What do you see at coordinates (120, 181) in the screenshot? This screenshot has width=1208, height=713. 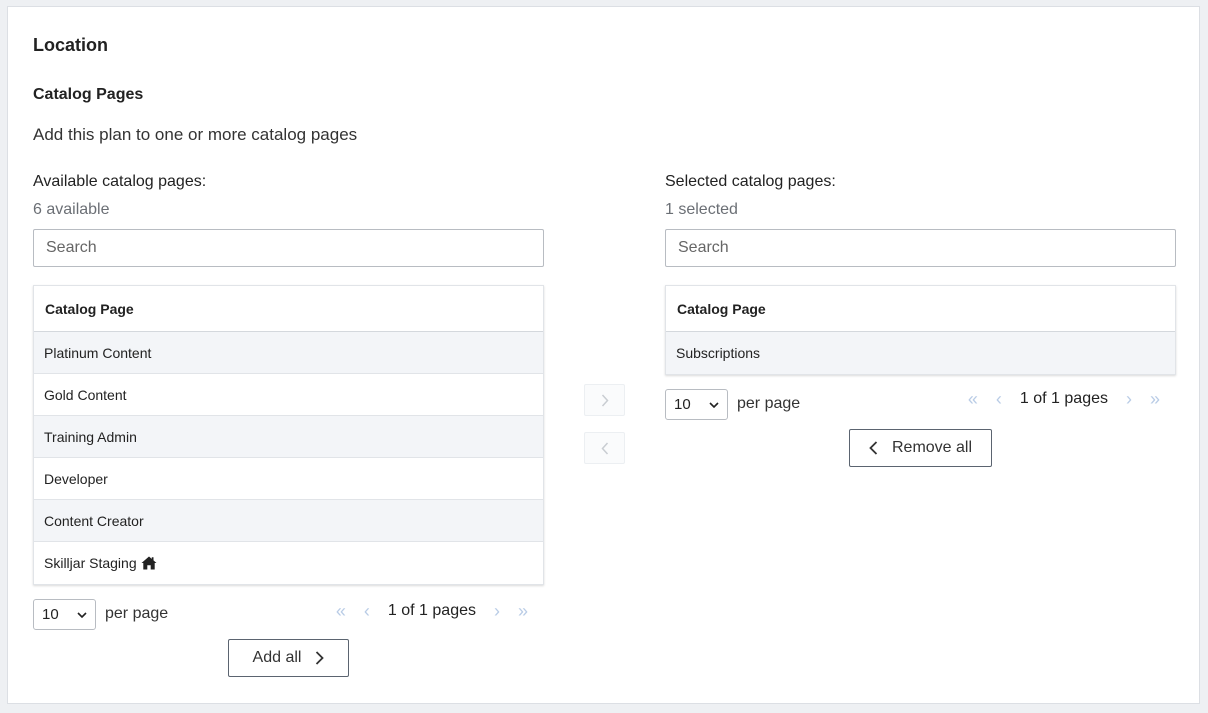 I see `available-title: Available catalog pages:` at bounding box center [120, 181].